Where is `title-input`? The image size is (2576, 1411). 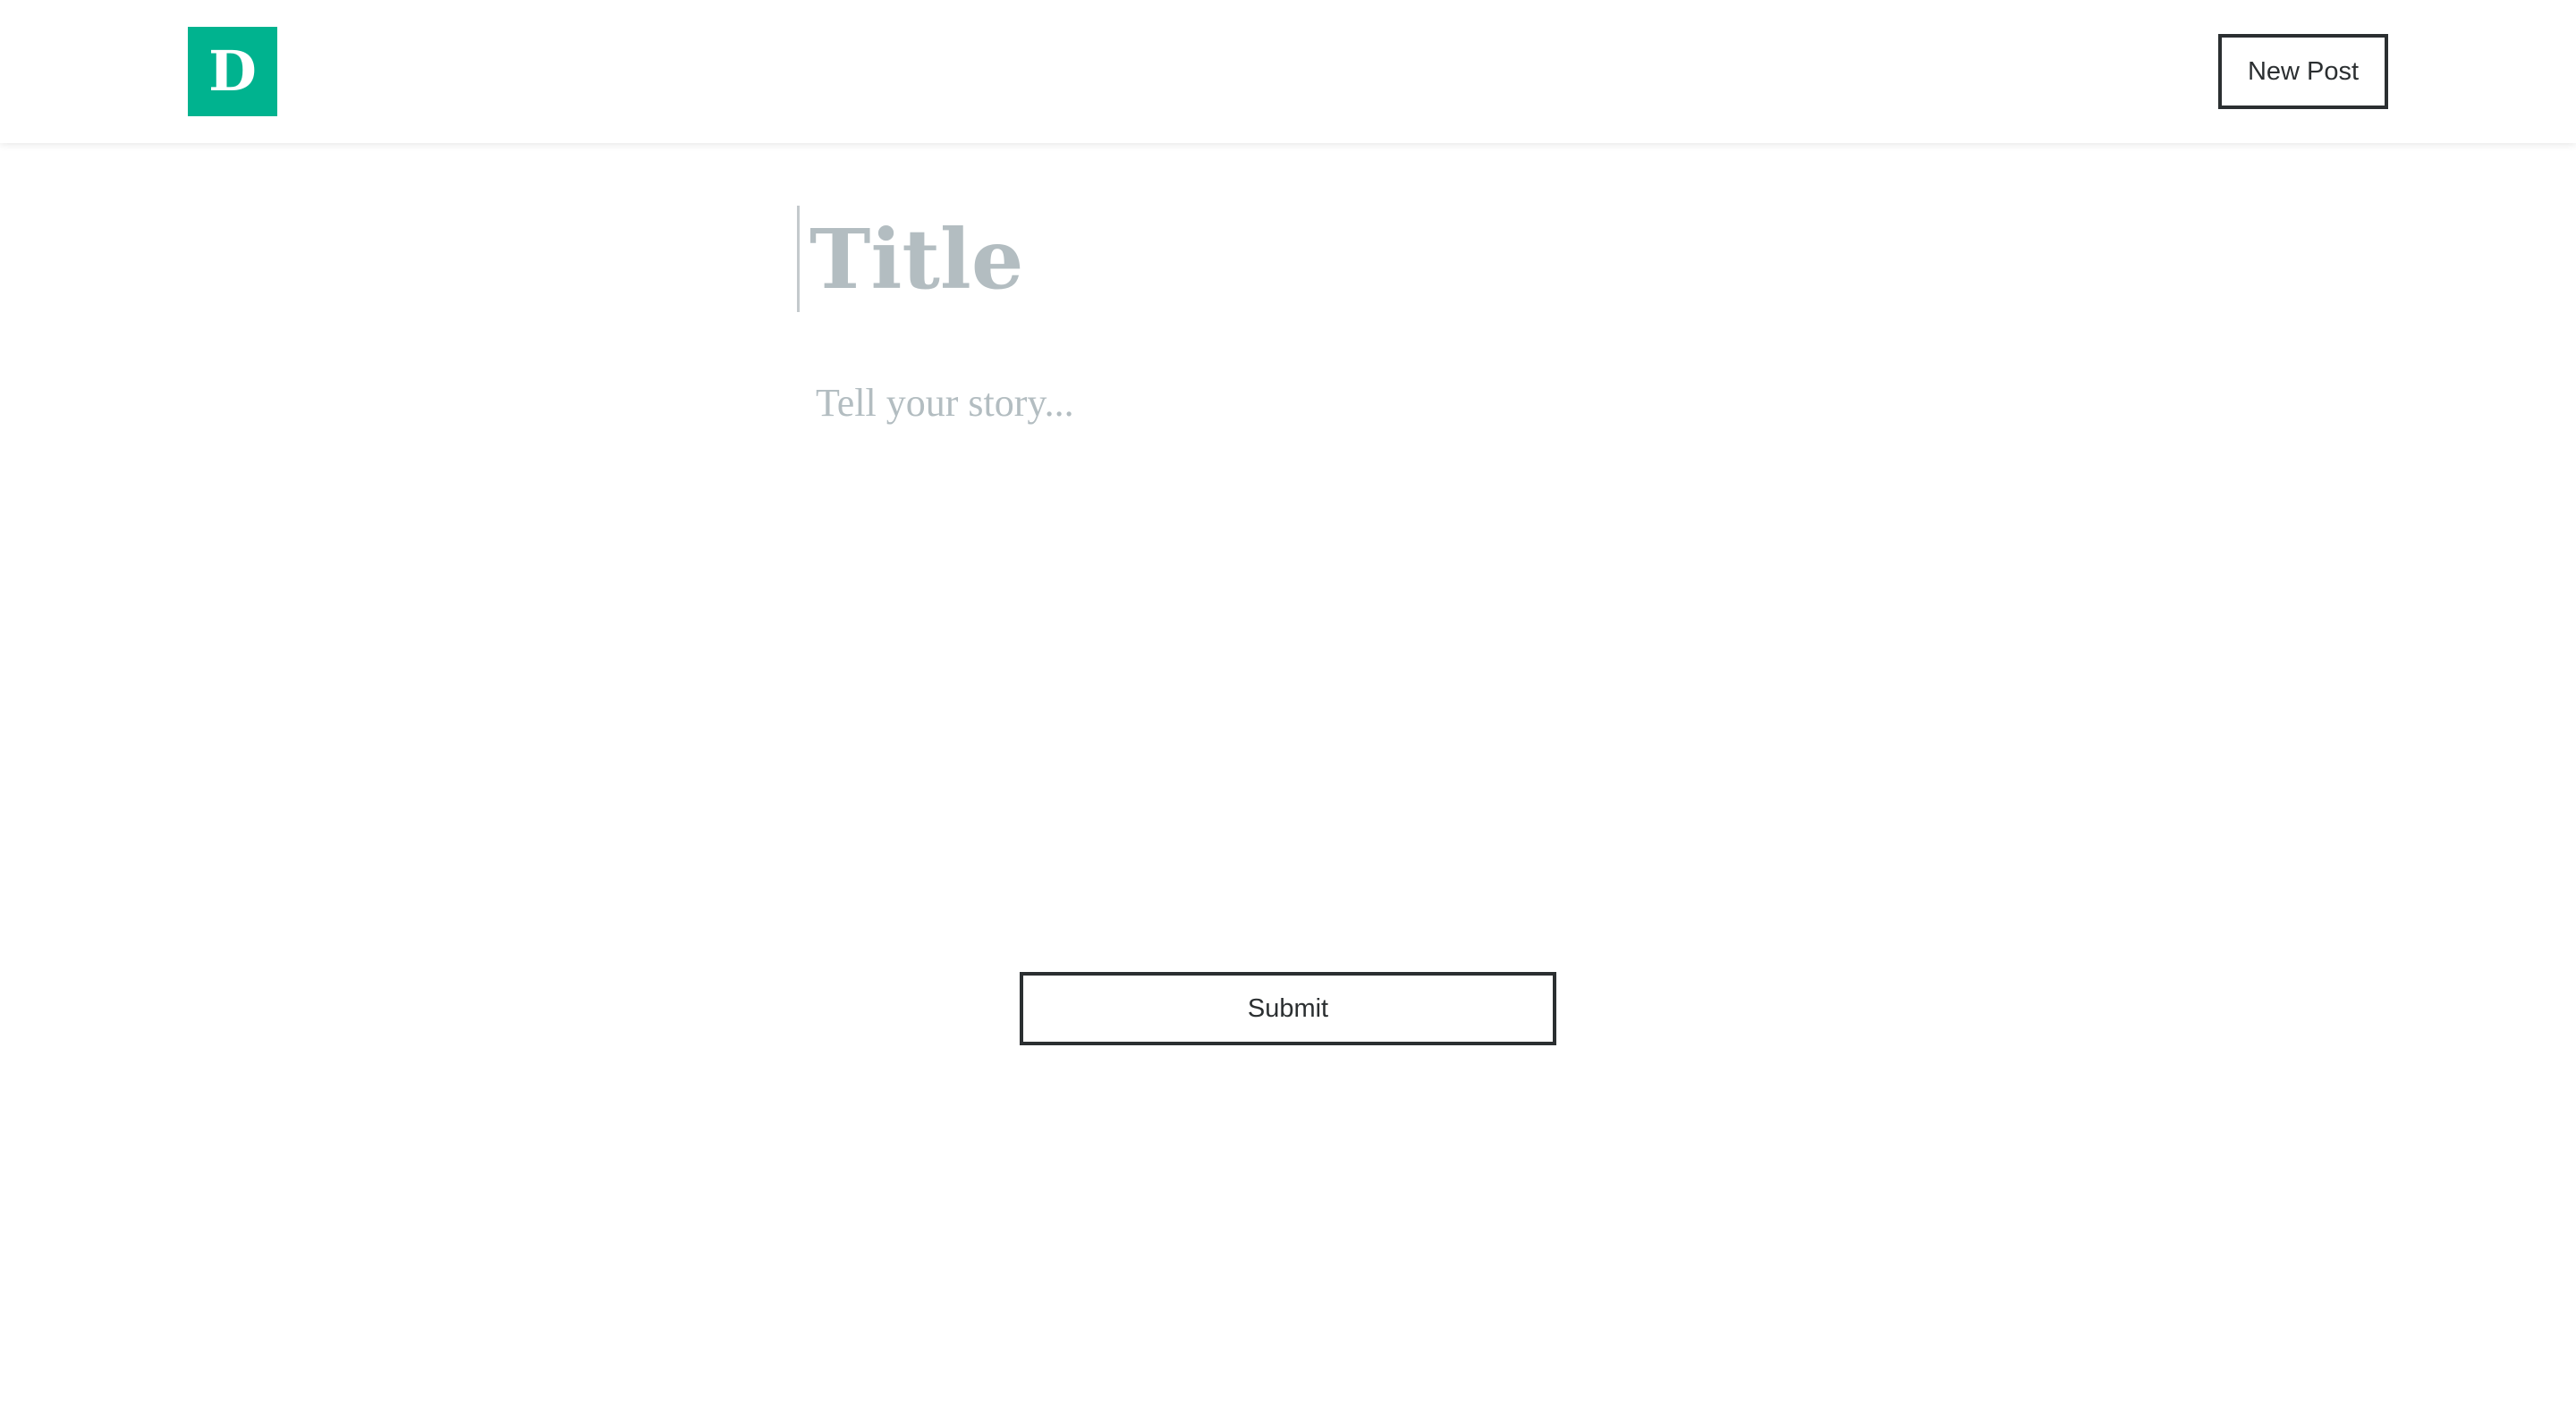 title-input is located at coordinates (1301, 259).